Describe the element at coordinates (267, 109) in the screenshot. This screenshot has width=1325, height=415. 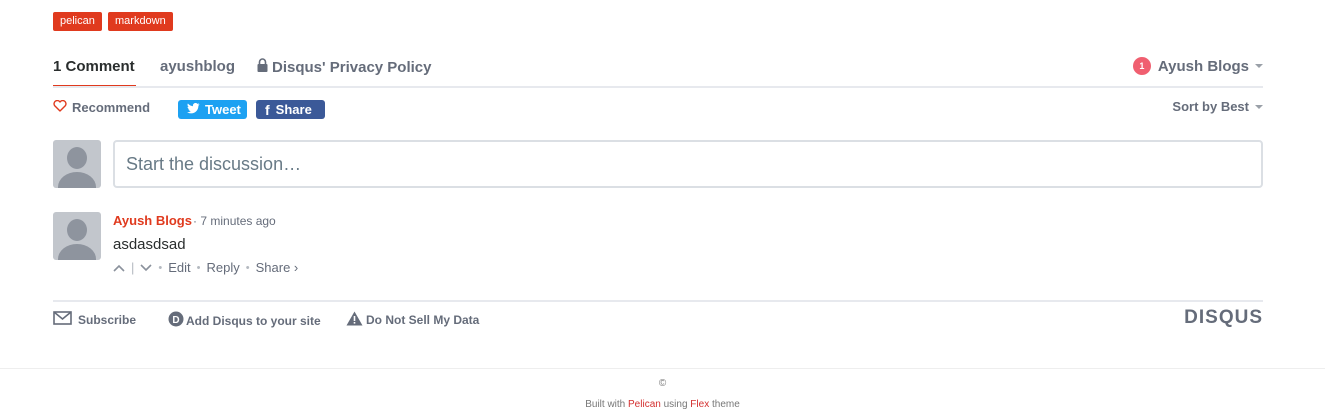
I see `facebook-icon: f` at that location.